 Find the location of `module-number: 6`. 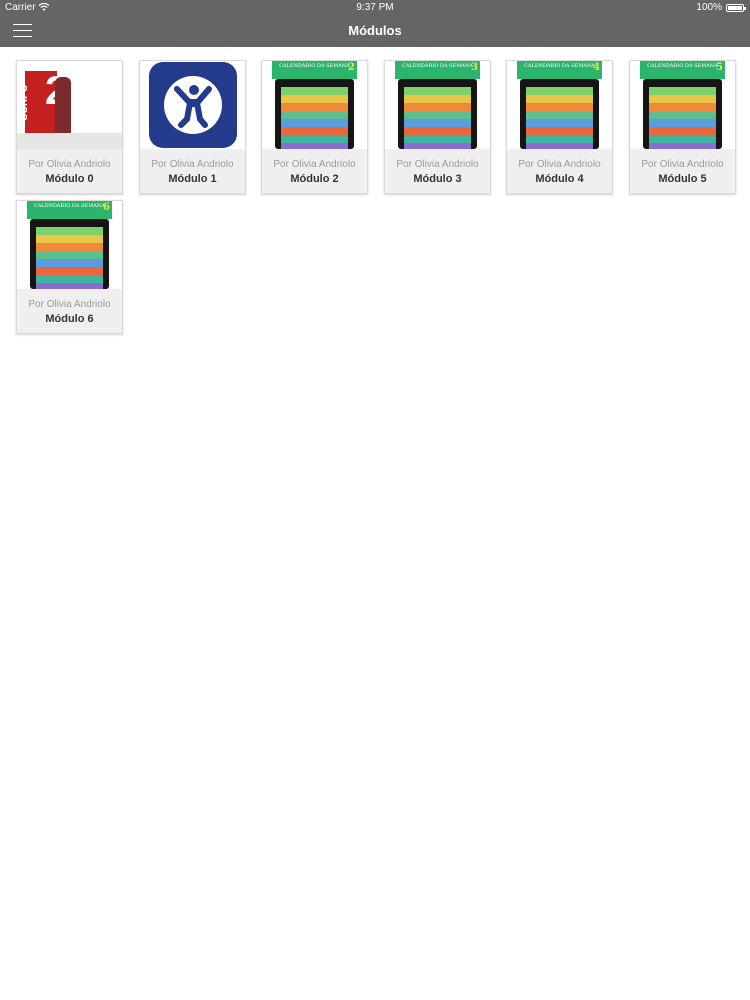

module-number: 6 is located at coordinates (106, 207).